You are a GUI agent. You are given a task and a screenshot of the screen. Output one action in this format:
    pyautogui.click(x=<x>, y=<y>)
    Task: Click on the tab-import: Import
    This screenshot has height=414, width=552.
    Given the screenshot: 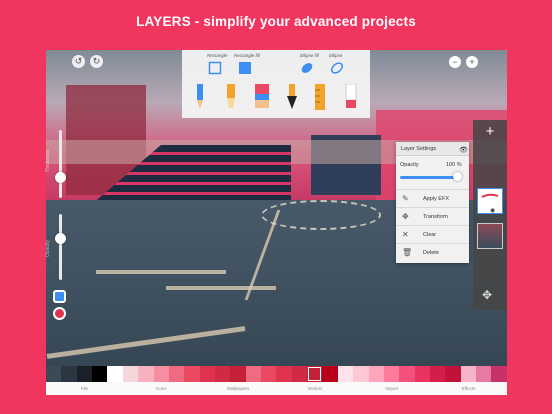 What is the action you would take?
    pyautogui.click(x=391, y=388)
    